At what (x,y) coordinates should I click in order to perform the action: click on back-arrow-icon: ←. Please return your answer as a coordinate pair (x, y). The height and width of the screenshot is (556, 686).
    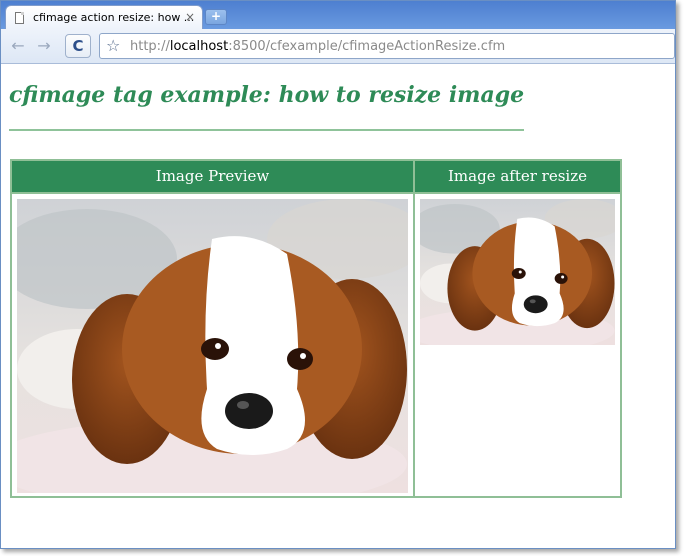
    Looking at the image, I should click on (18, 46).